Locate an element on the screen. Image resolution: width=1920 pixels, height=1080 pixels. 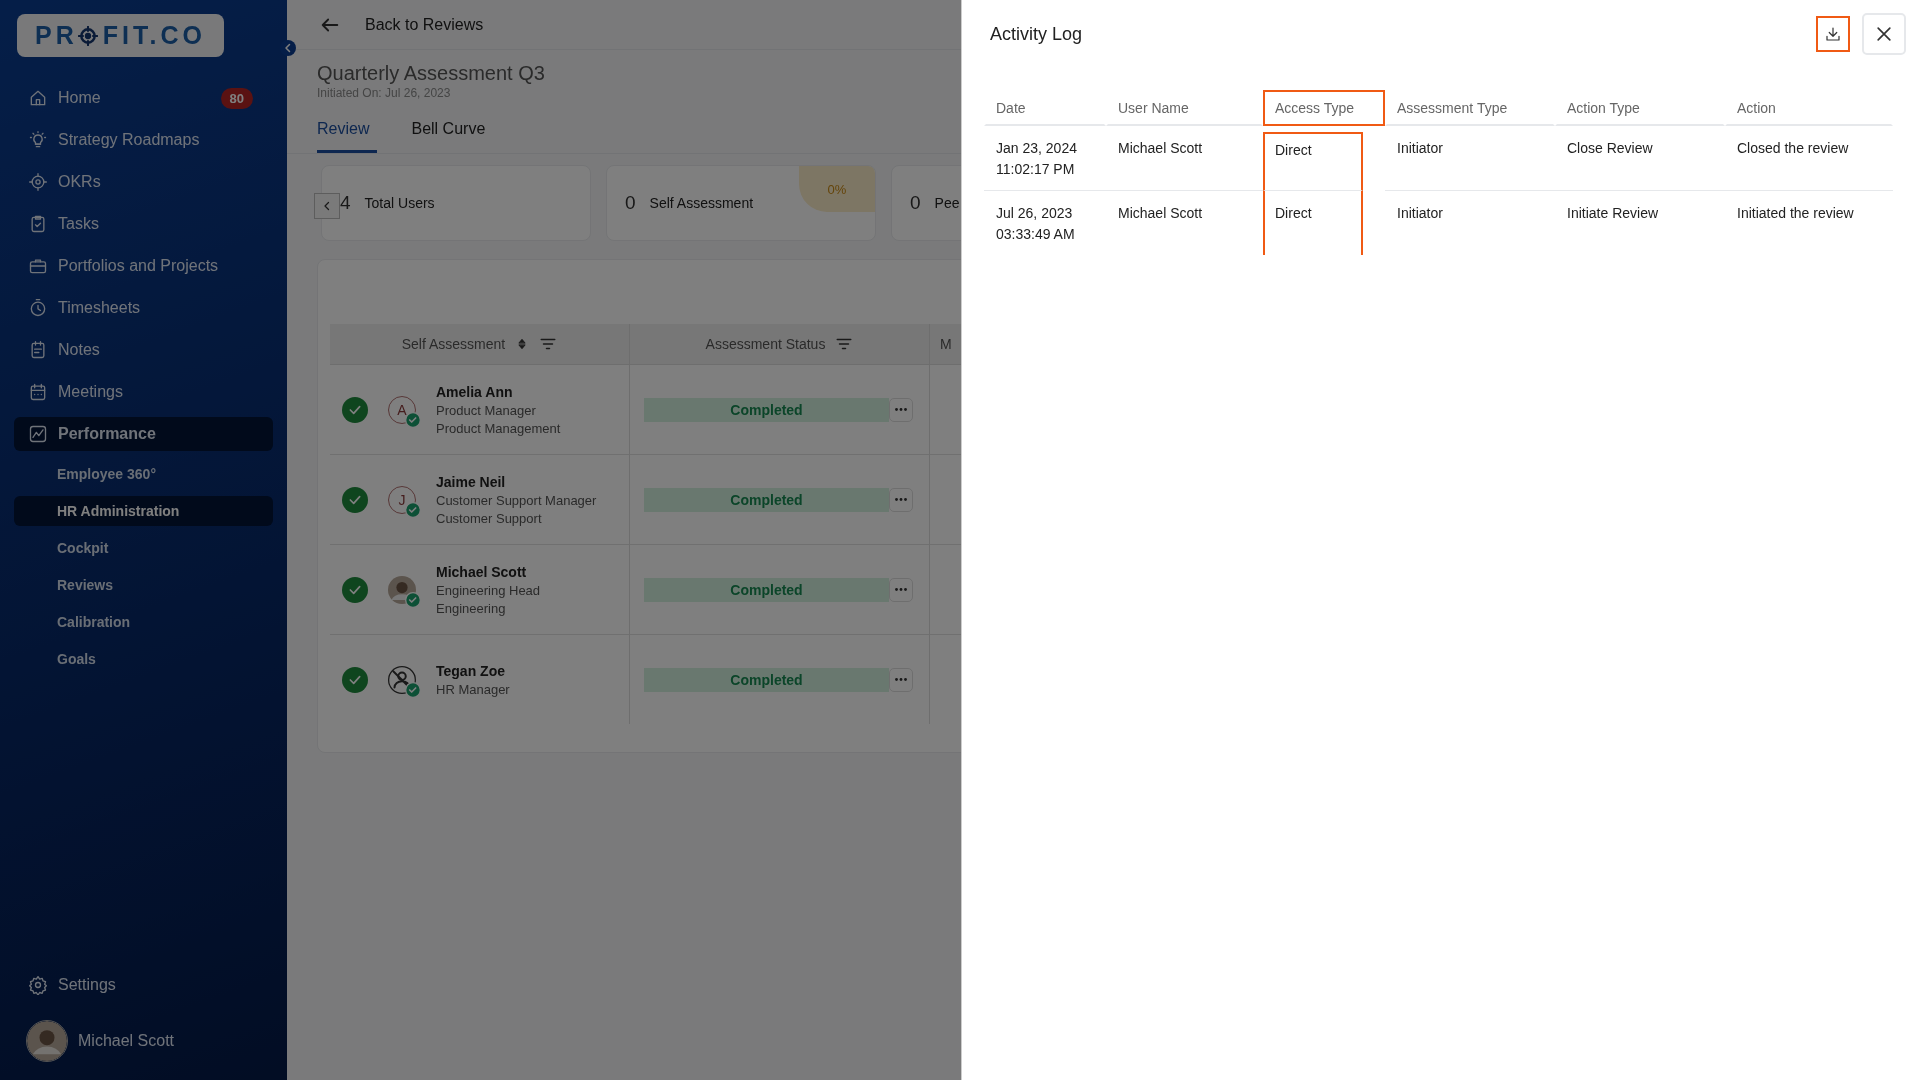
column-header: User Name is located at coordinates (1184, 108).